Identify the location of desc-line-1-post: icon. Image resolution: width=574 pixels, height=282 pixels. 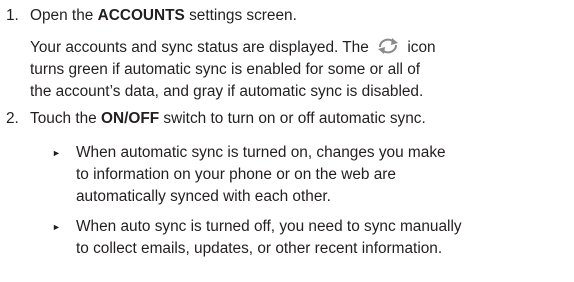
(421, 47).